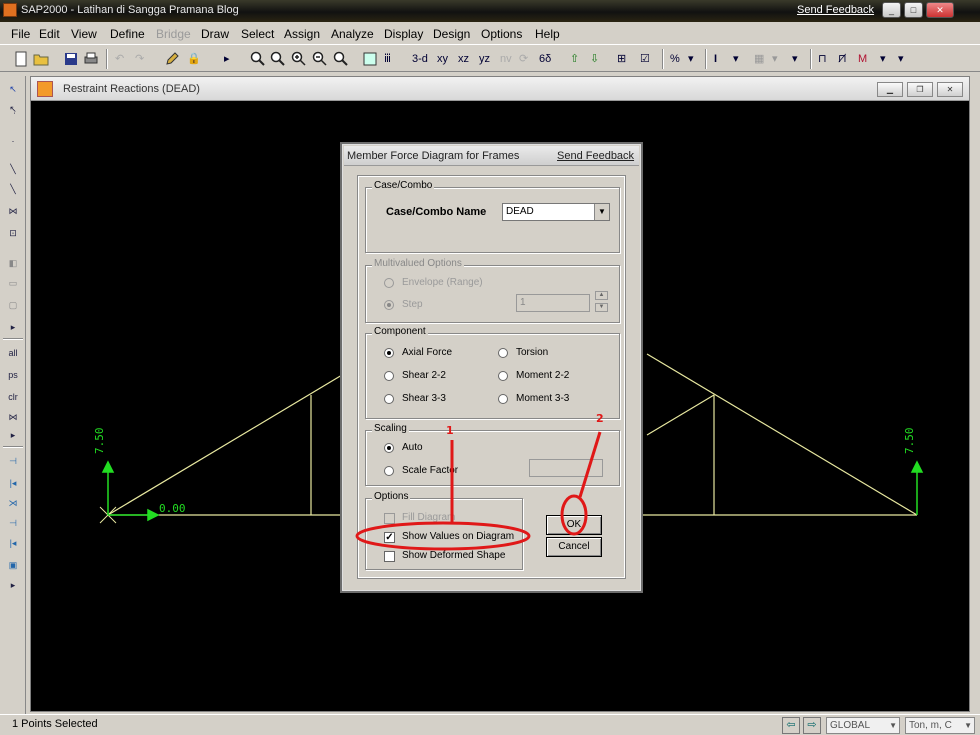 The width and height of the screenshot is (980, 735). I want to click on objects-icon: ⅲ, so click(387, 59).